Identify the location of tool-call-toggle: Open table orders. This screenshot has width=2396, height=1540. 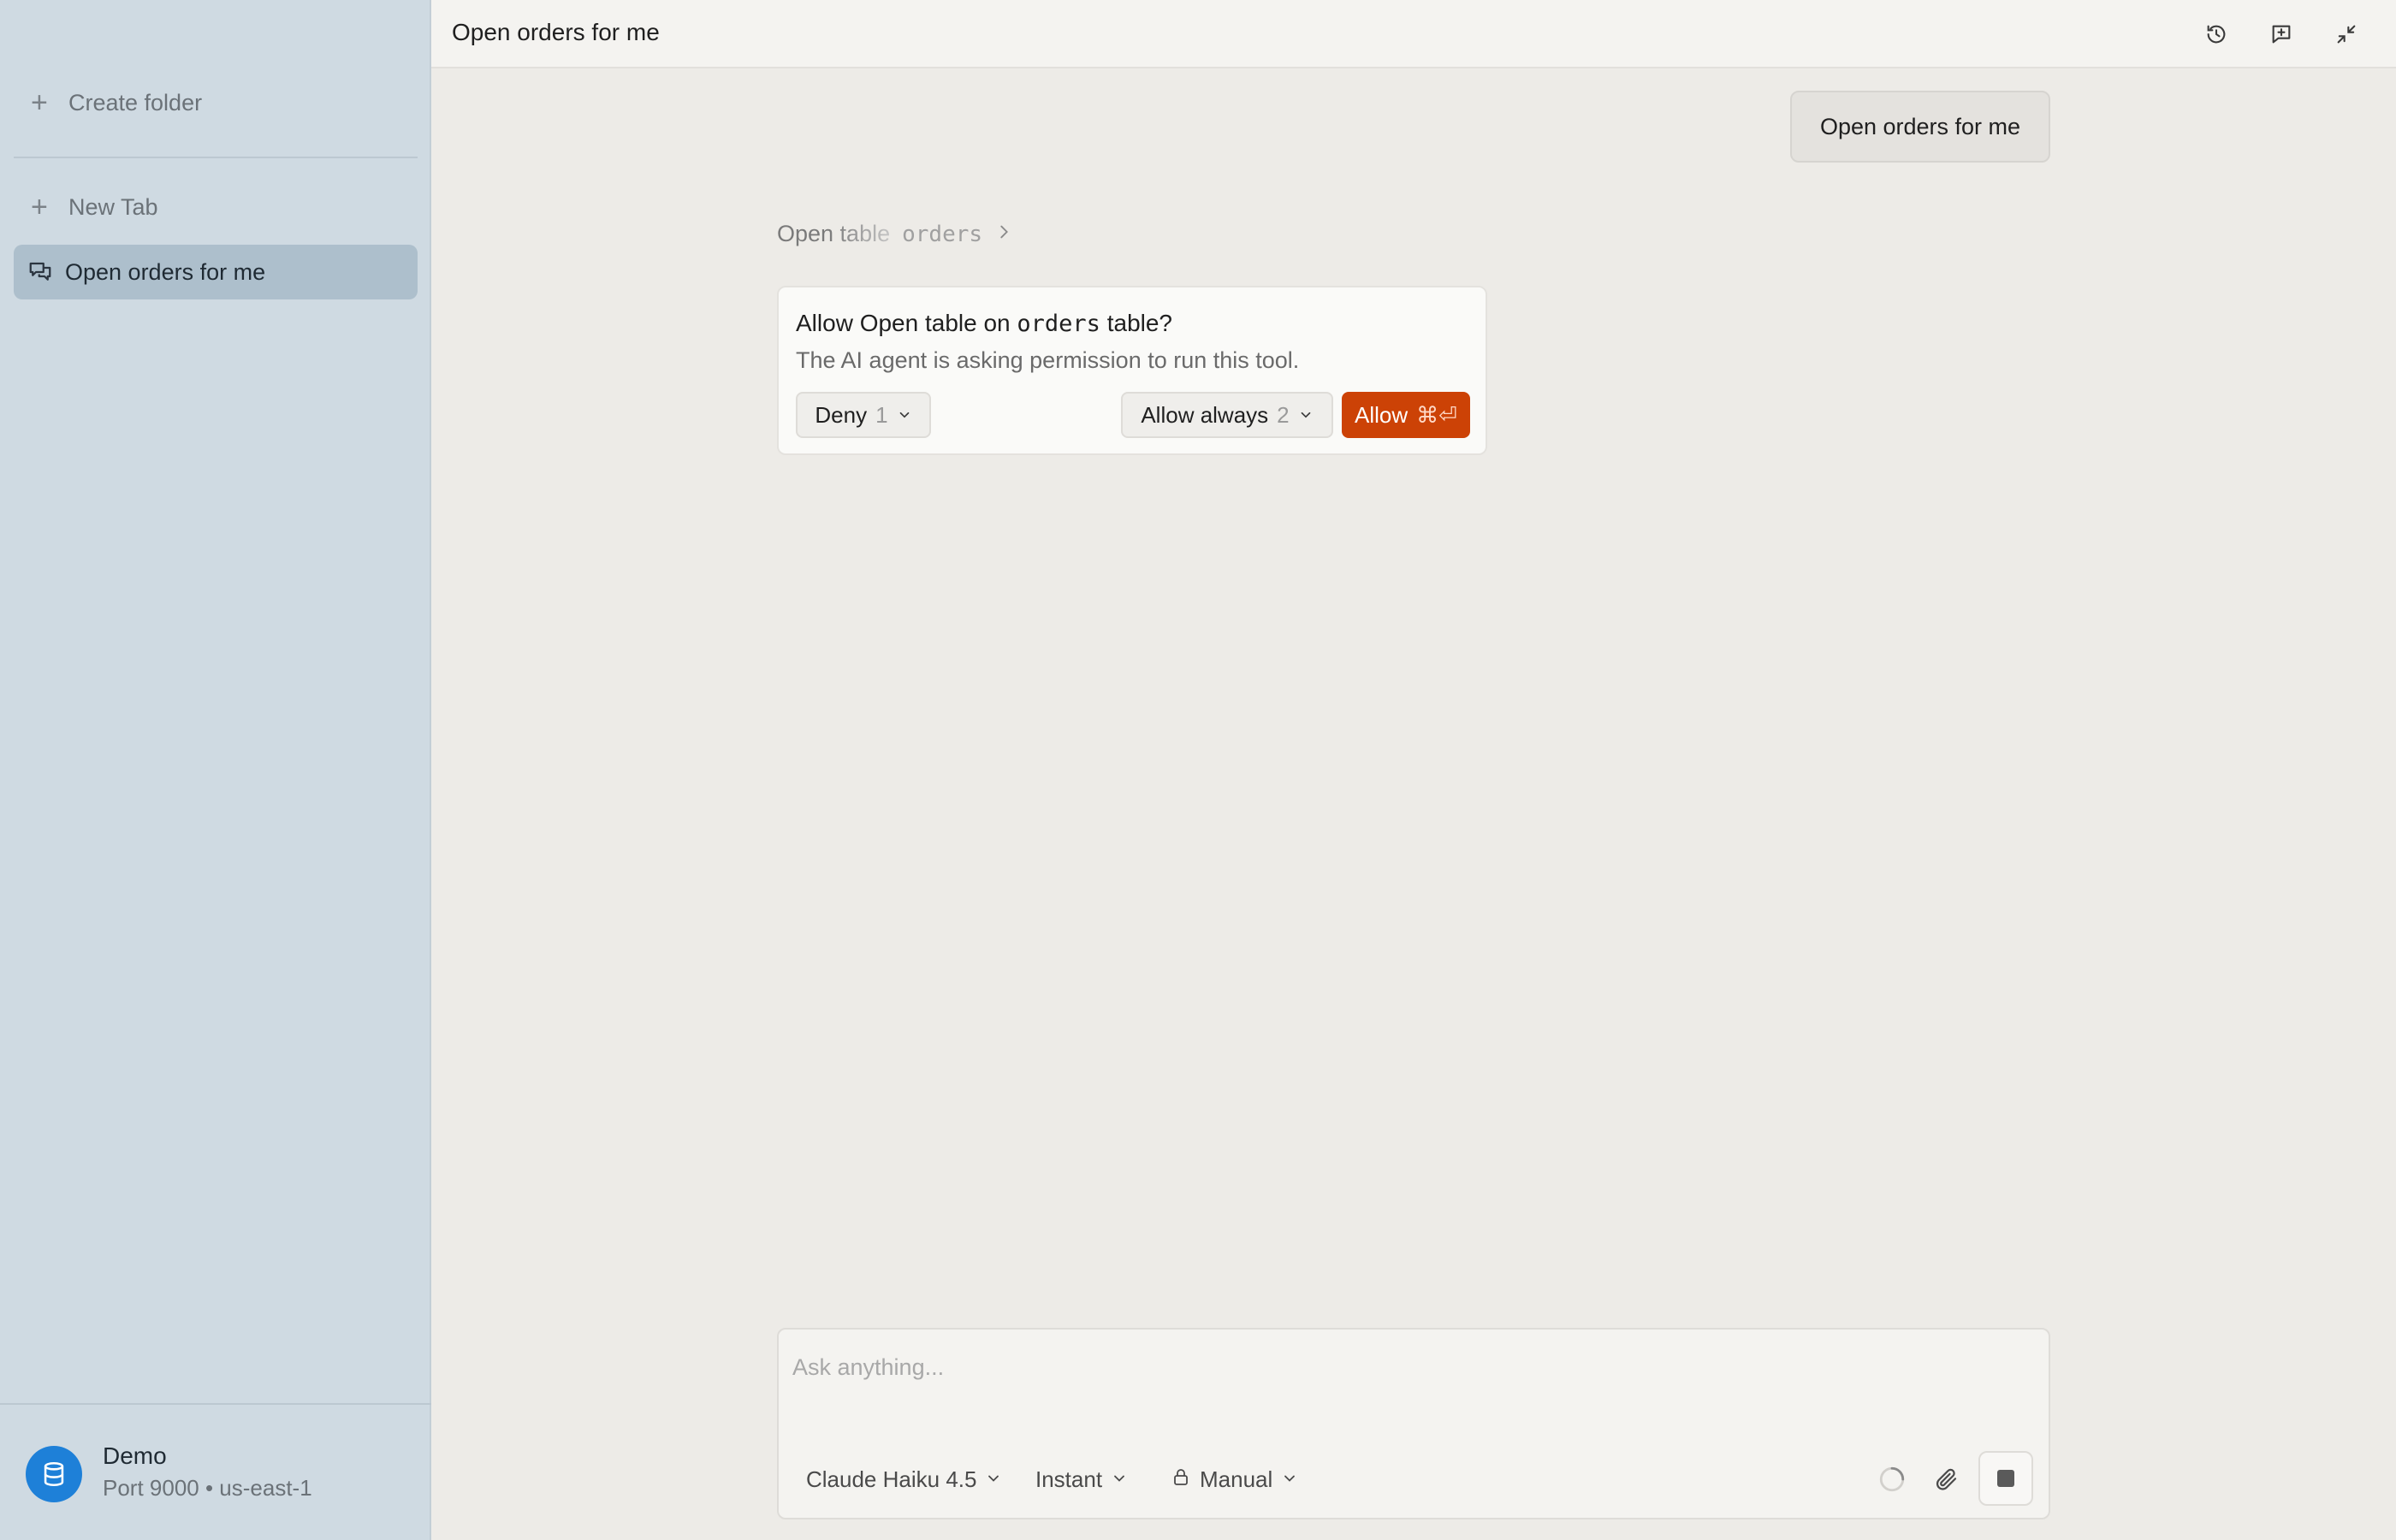
(895, 234).